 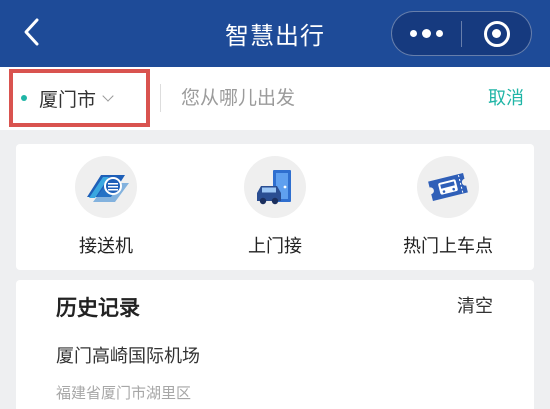 I want to click on clear-history-button: 清空, so click(x=475, y=305).